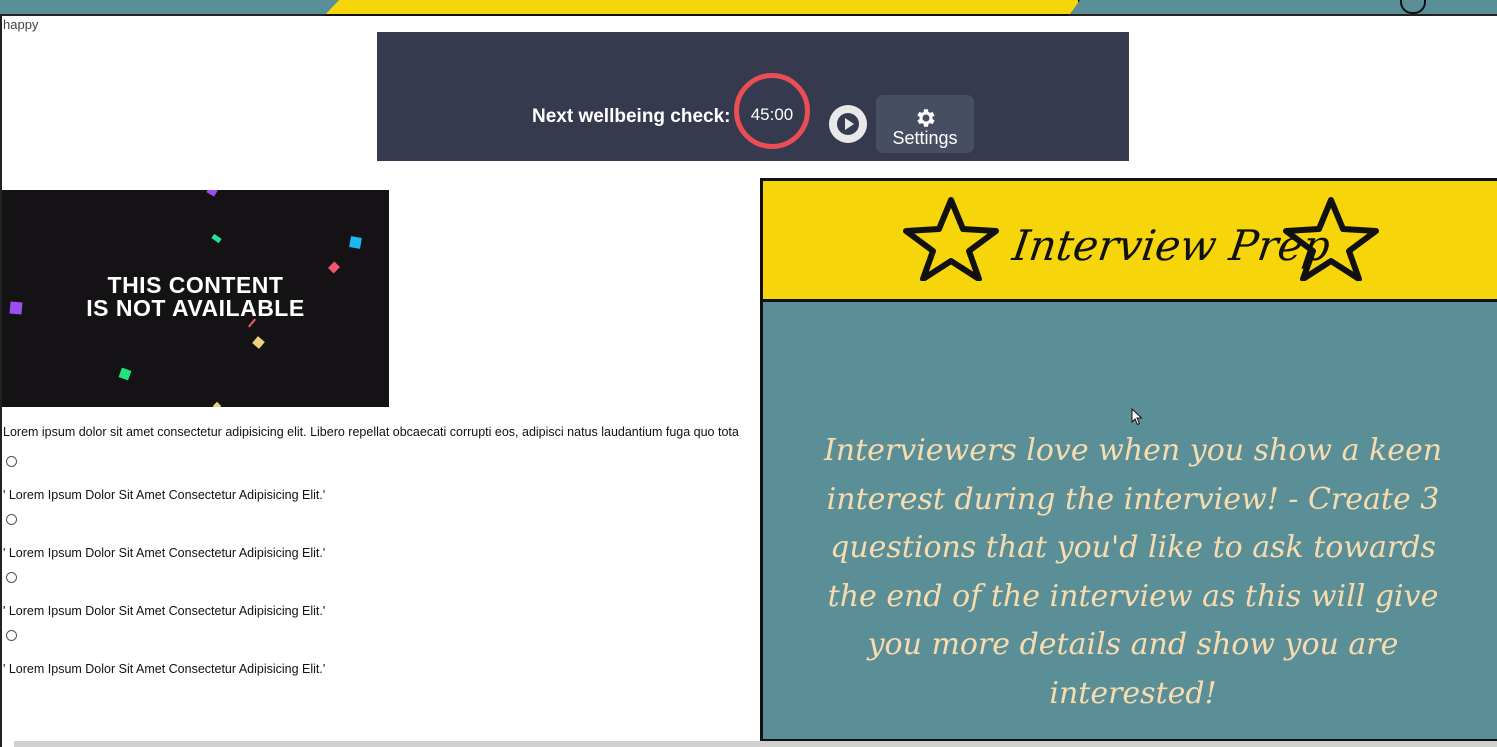 The width and height of the screenshot is (1497, 747). Describe the element at coordinates (21, 24) in the screenshot. I see `broken-image-happy: happy` at that location.